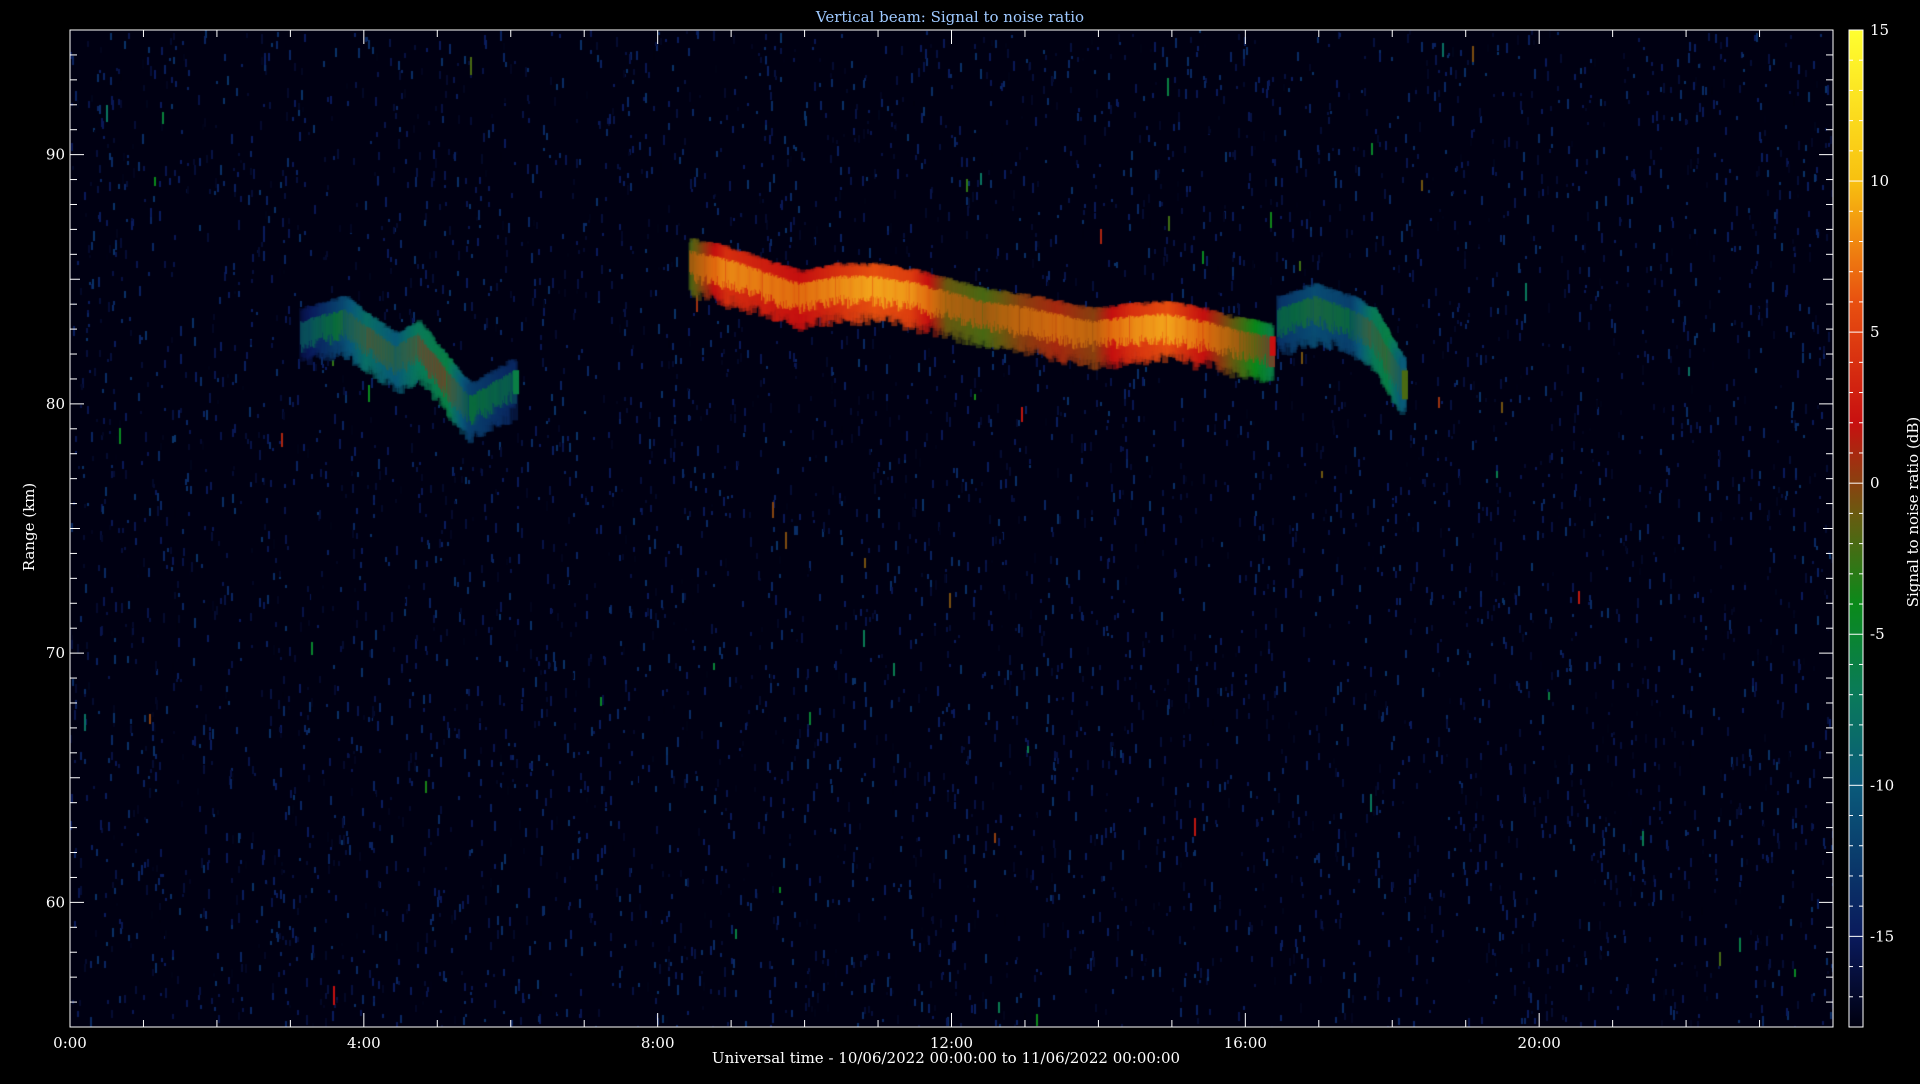  Describe the element at coordinates (55, 902) in the screenshot. I see `y-tick-label: 60` at that location.